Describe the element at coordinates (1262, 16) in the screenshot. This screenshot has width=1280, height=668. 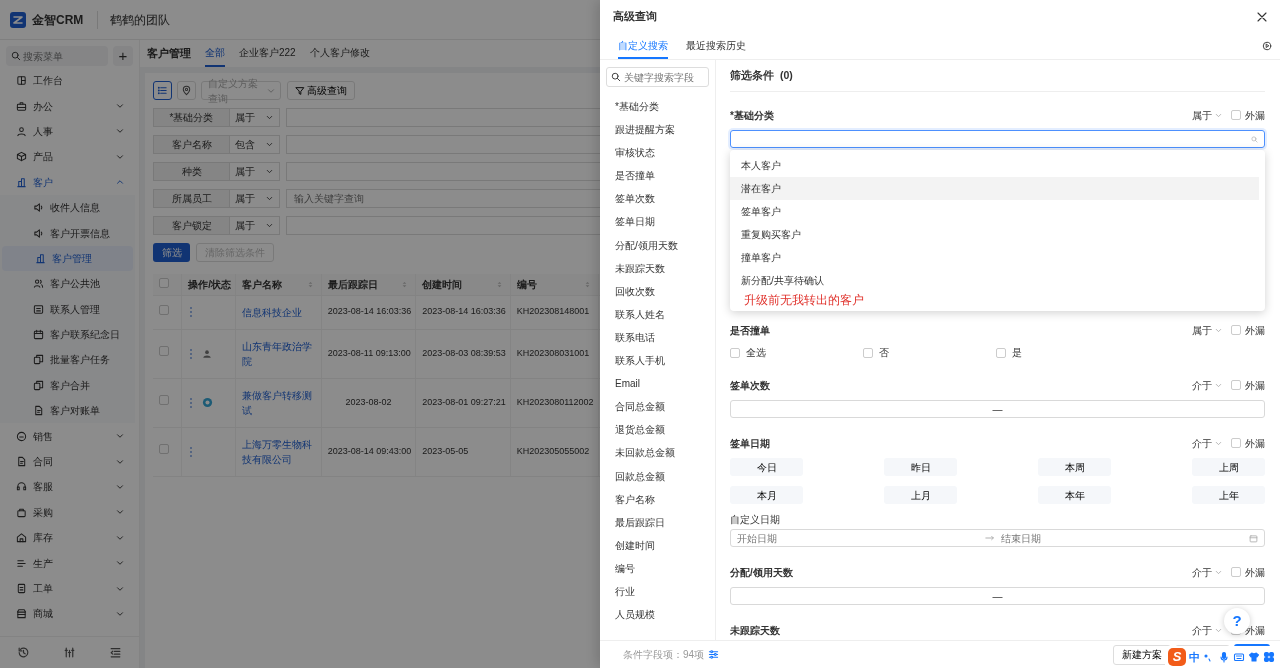
I see `close-icon` at that location.